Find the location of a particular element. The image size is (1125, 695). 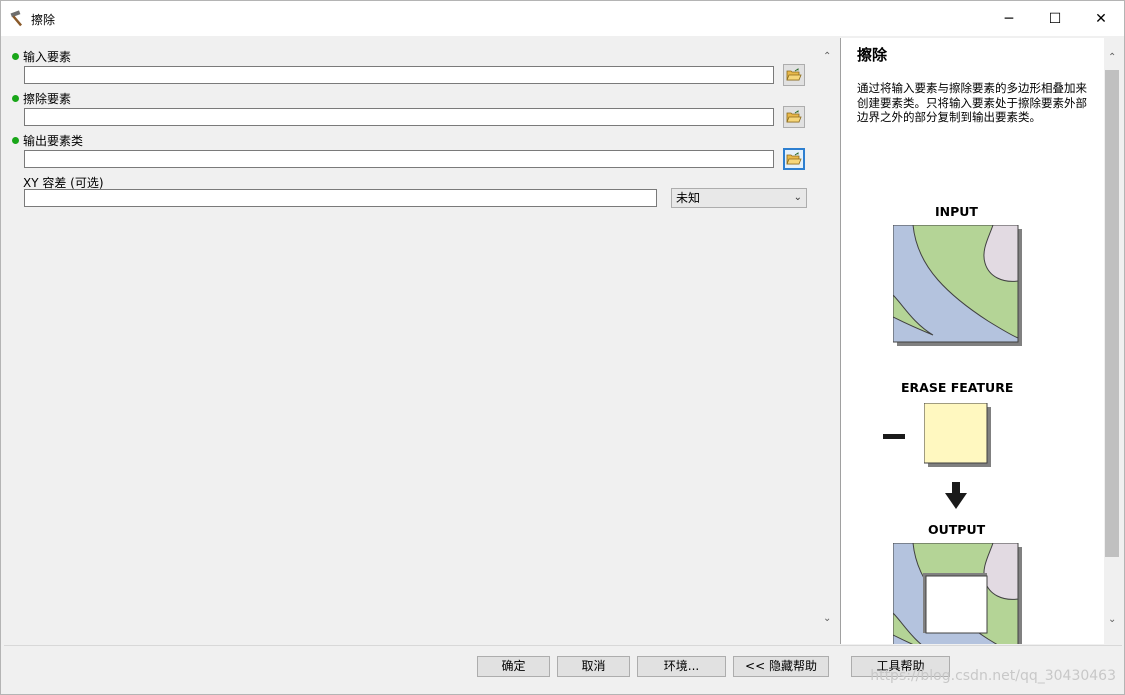

output-feature-class-field is located at coordinates (399, 159).